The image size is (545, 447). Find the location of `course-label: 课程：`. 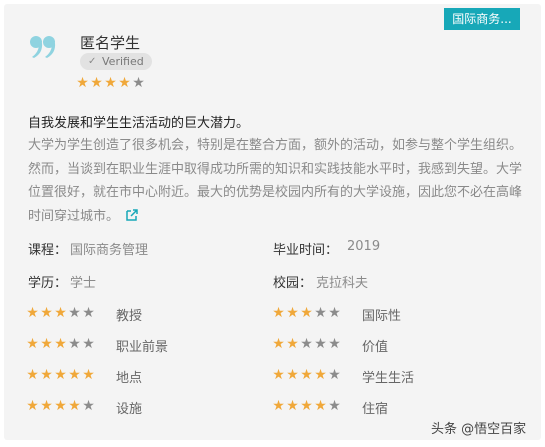

course-label: 课程： is located at coordinates (48, 250).